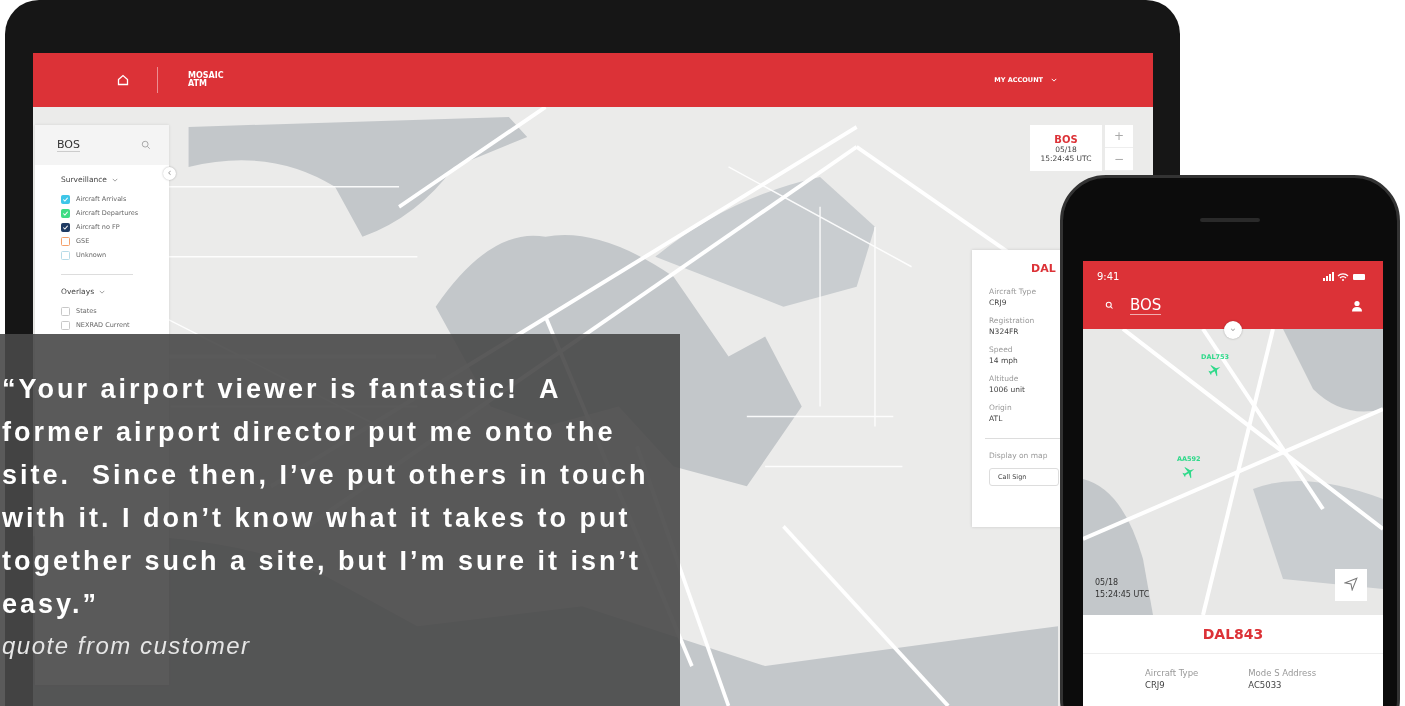 This screenshot has width=1405, height=706. I want to click on field-label: Mode S Address, so click(1282, 673).